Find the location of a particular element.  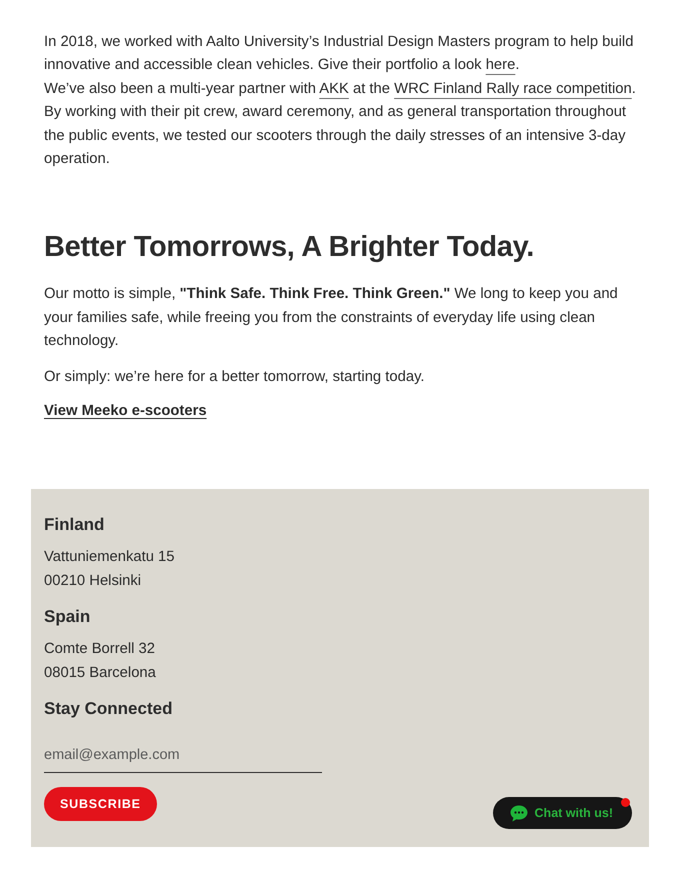

email-field: email@example.com is located at coordinates (183, 755).